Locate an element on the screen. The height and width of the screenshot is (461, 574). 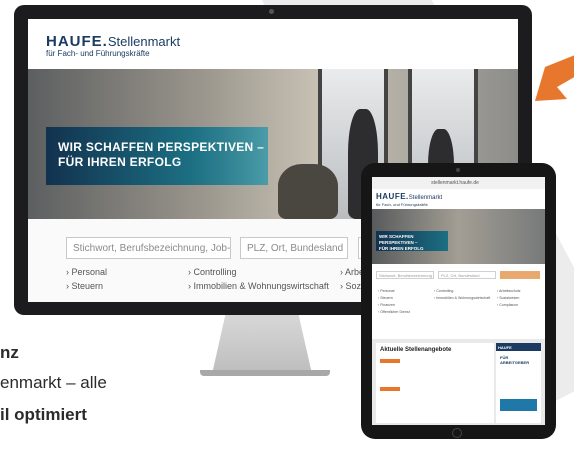
category-link: › Finanzen is located at coordinates (386, 305).